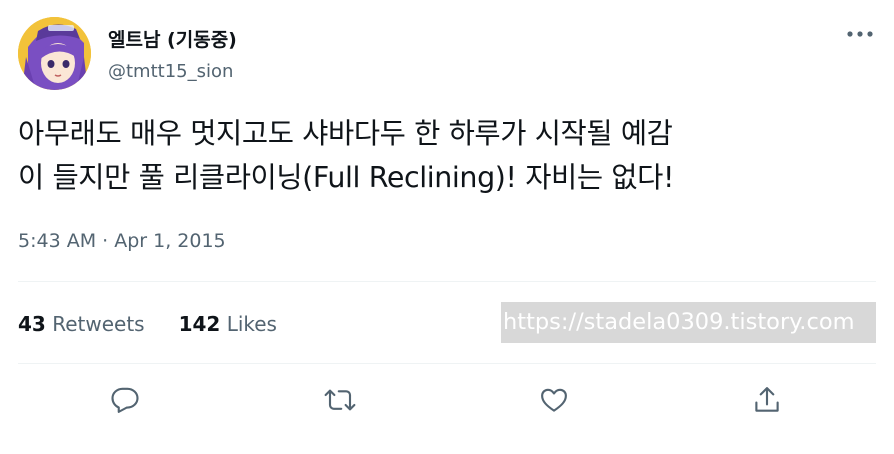 This screenshot has width=894, height=454. I want to click on more-options-button, so click(860, 34).